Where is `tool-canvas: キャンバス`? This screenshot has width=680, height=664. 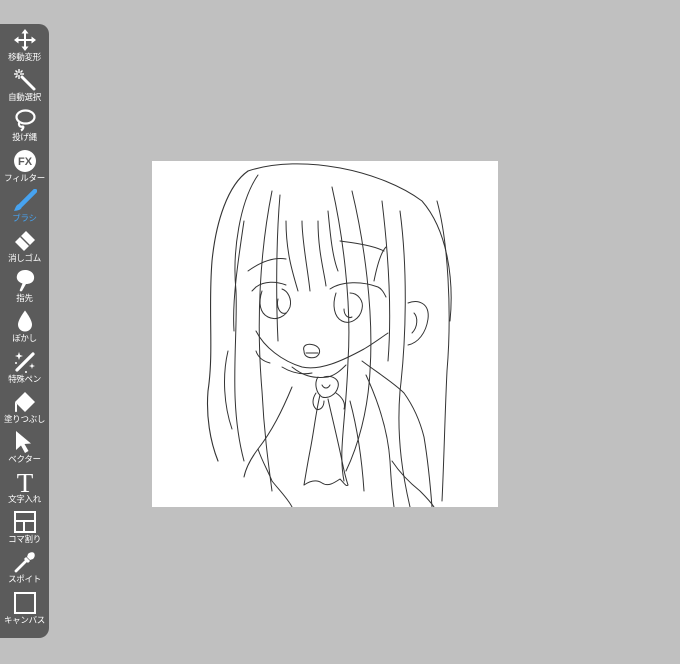
tool-canvas: キャンバス is located at coordinates (24, 611).